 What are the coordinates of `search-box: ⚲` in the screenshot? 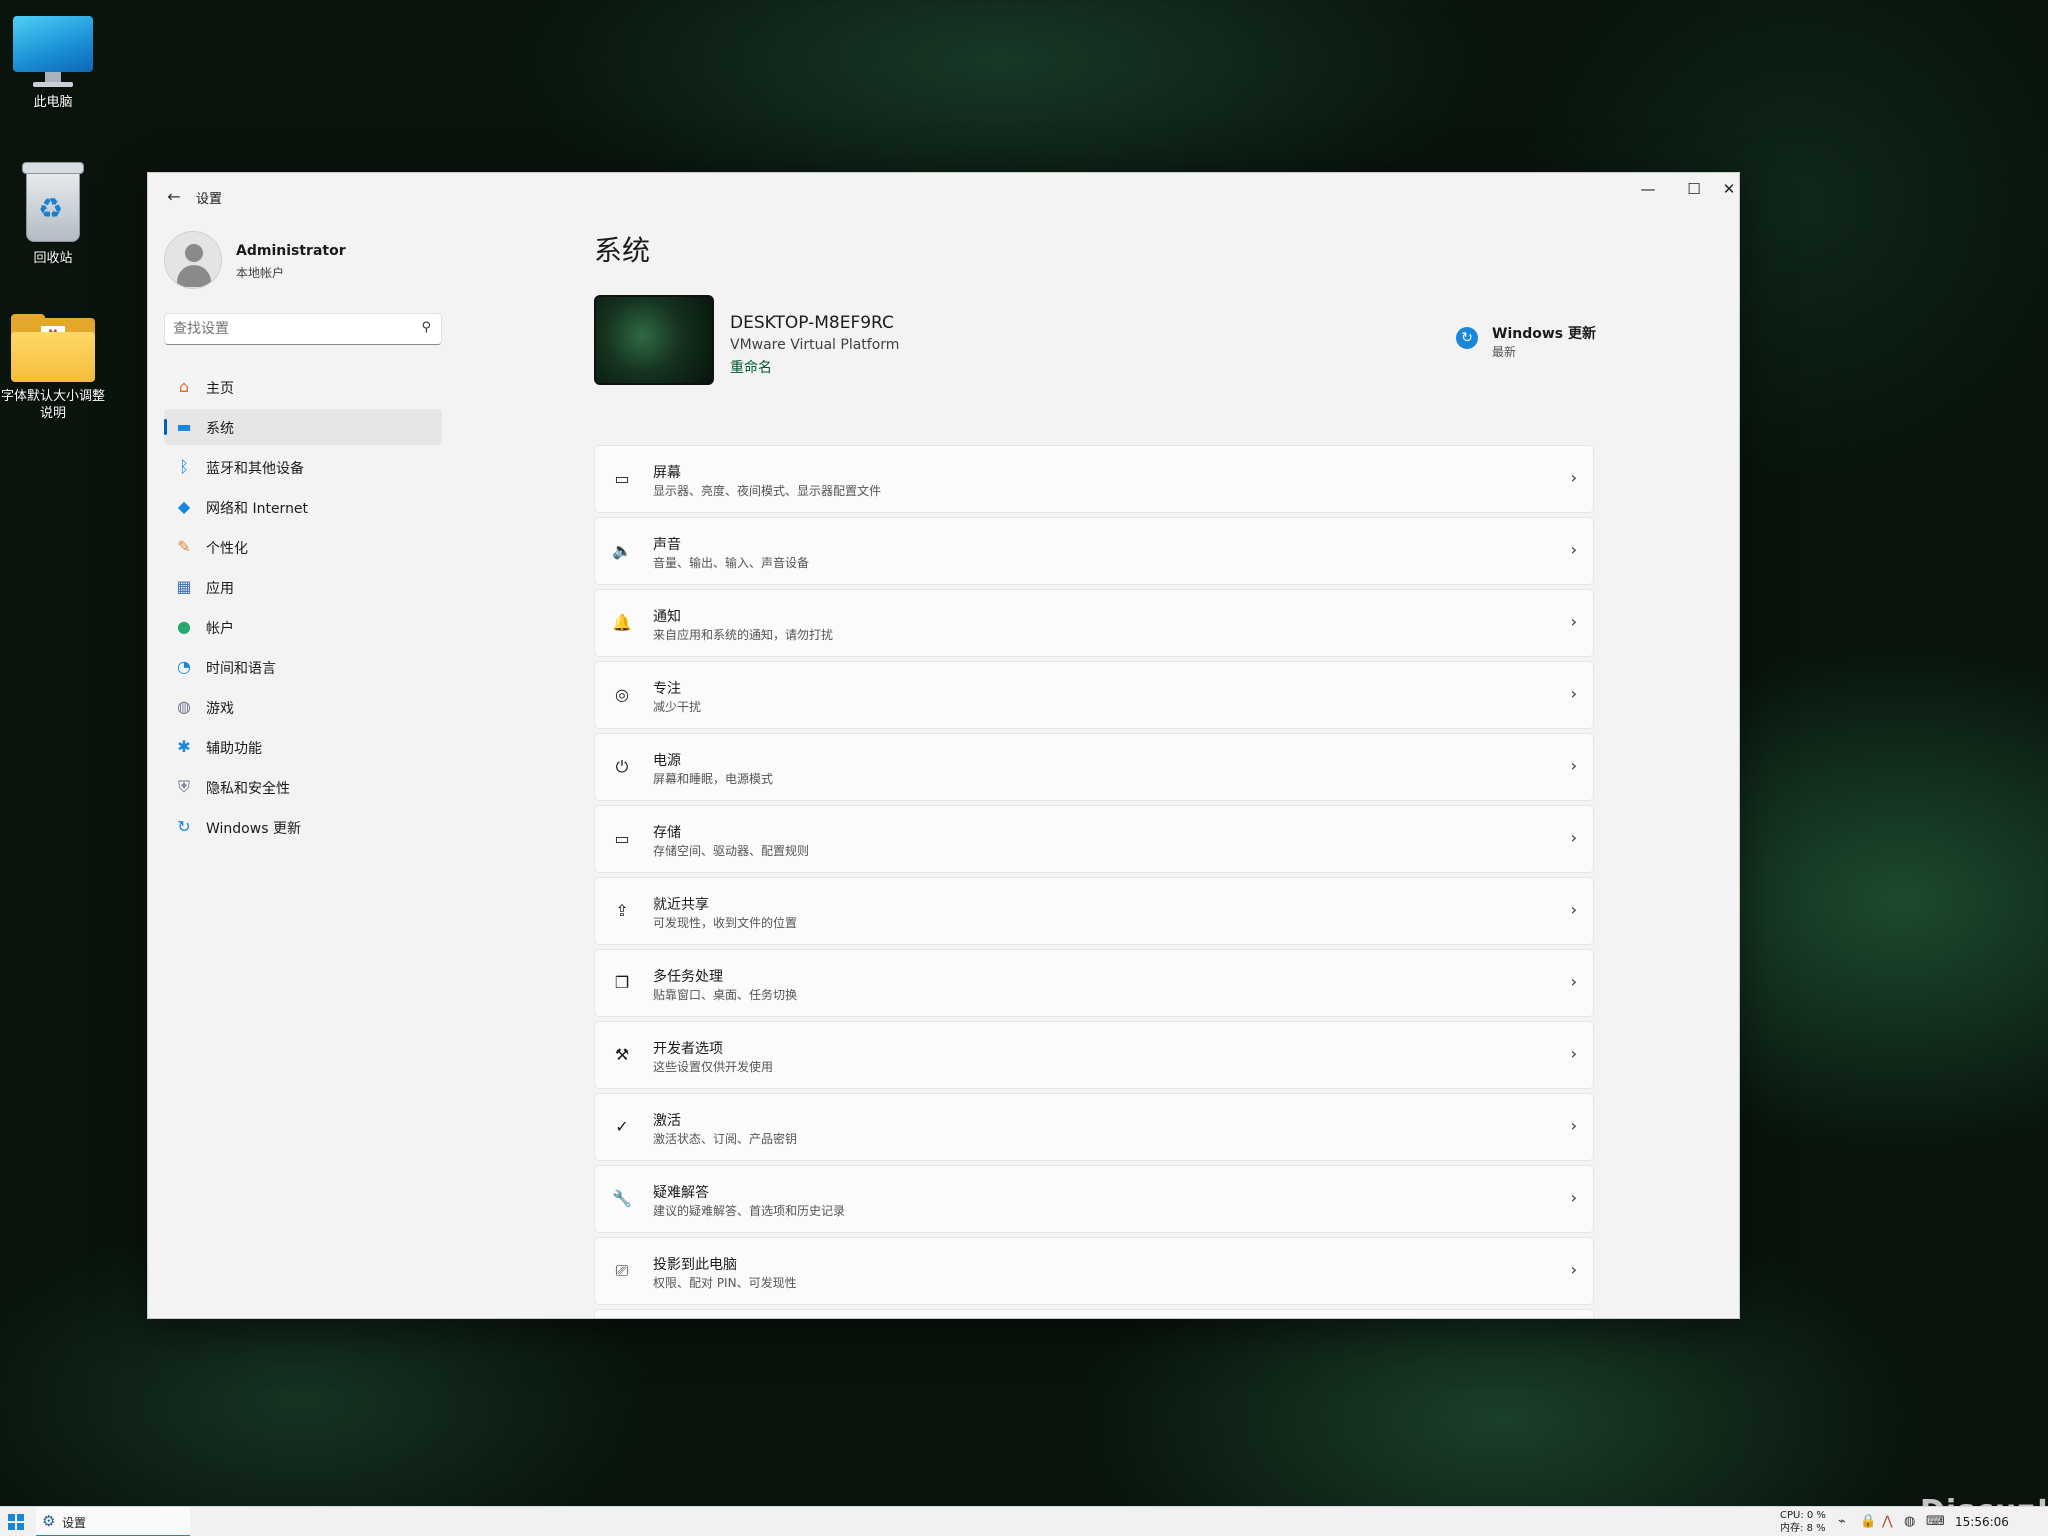 It's located at (303, 329).